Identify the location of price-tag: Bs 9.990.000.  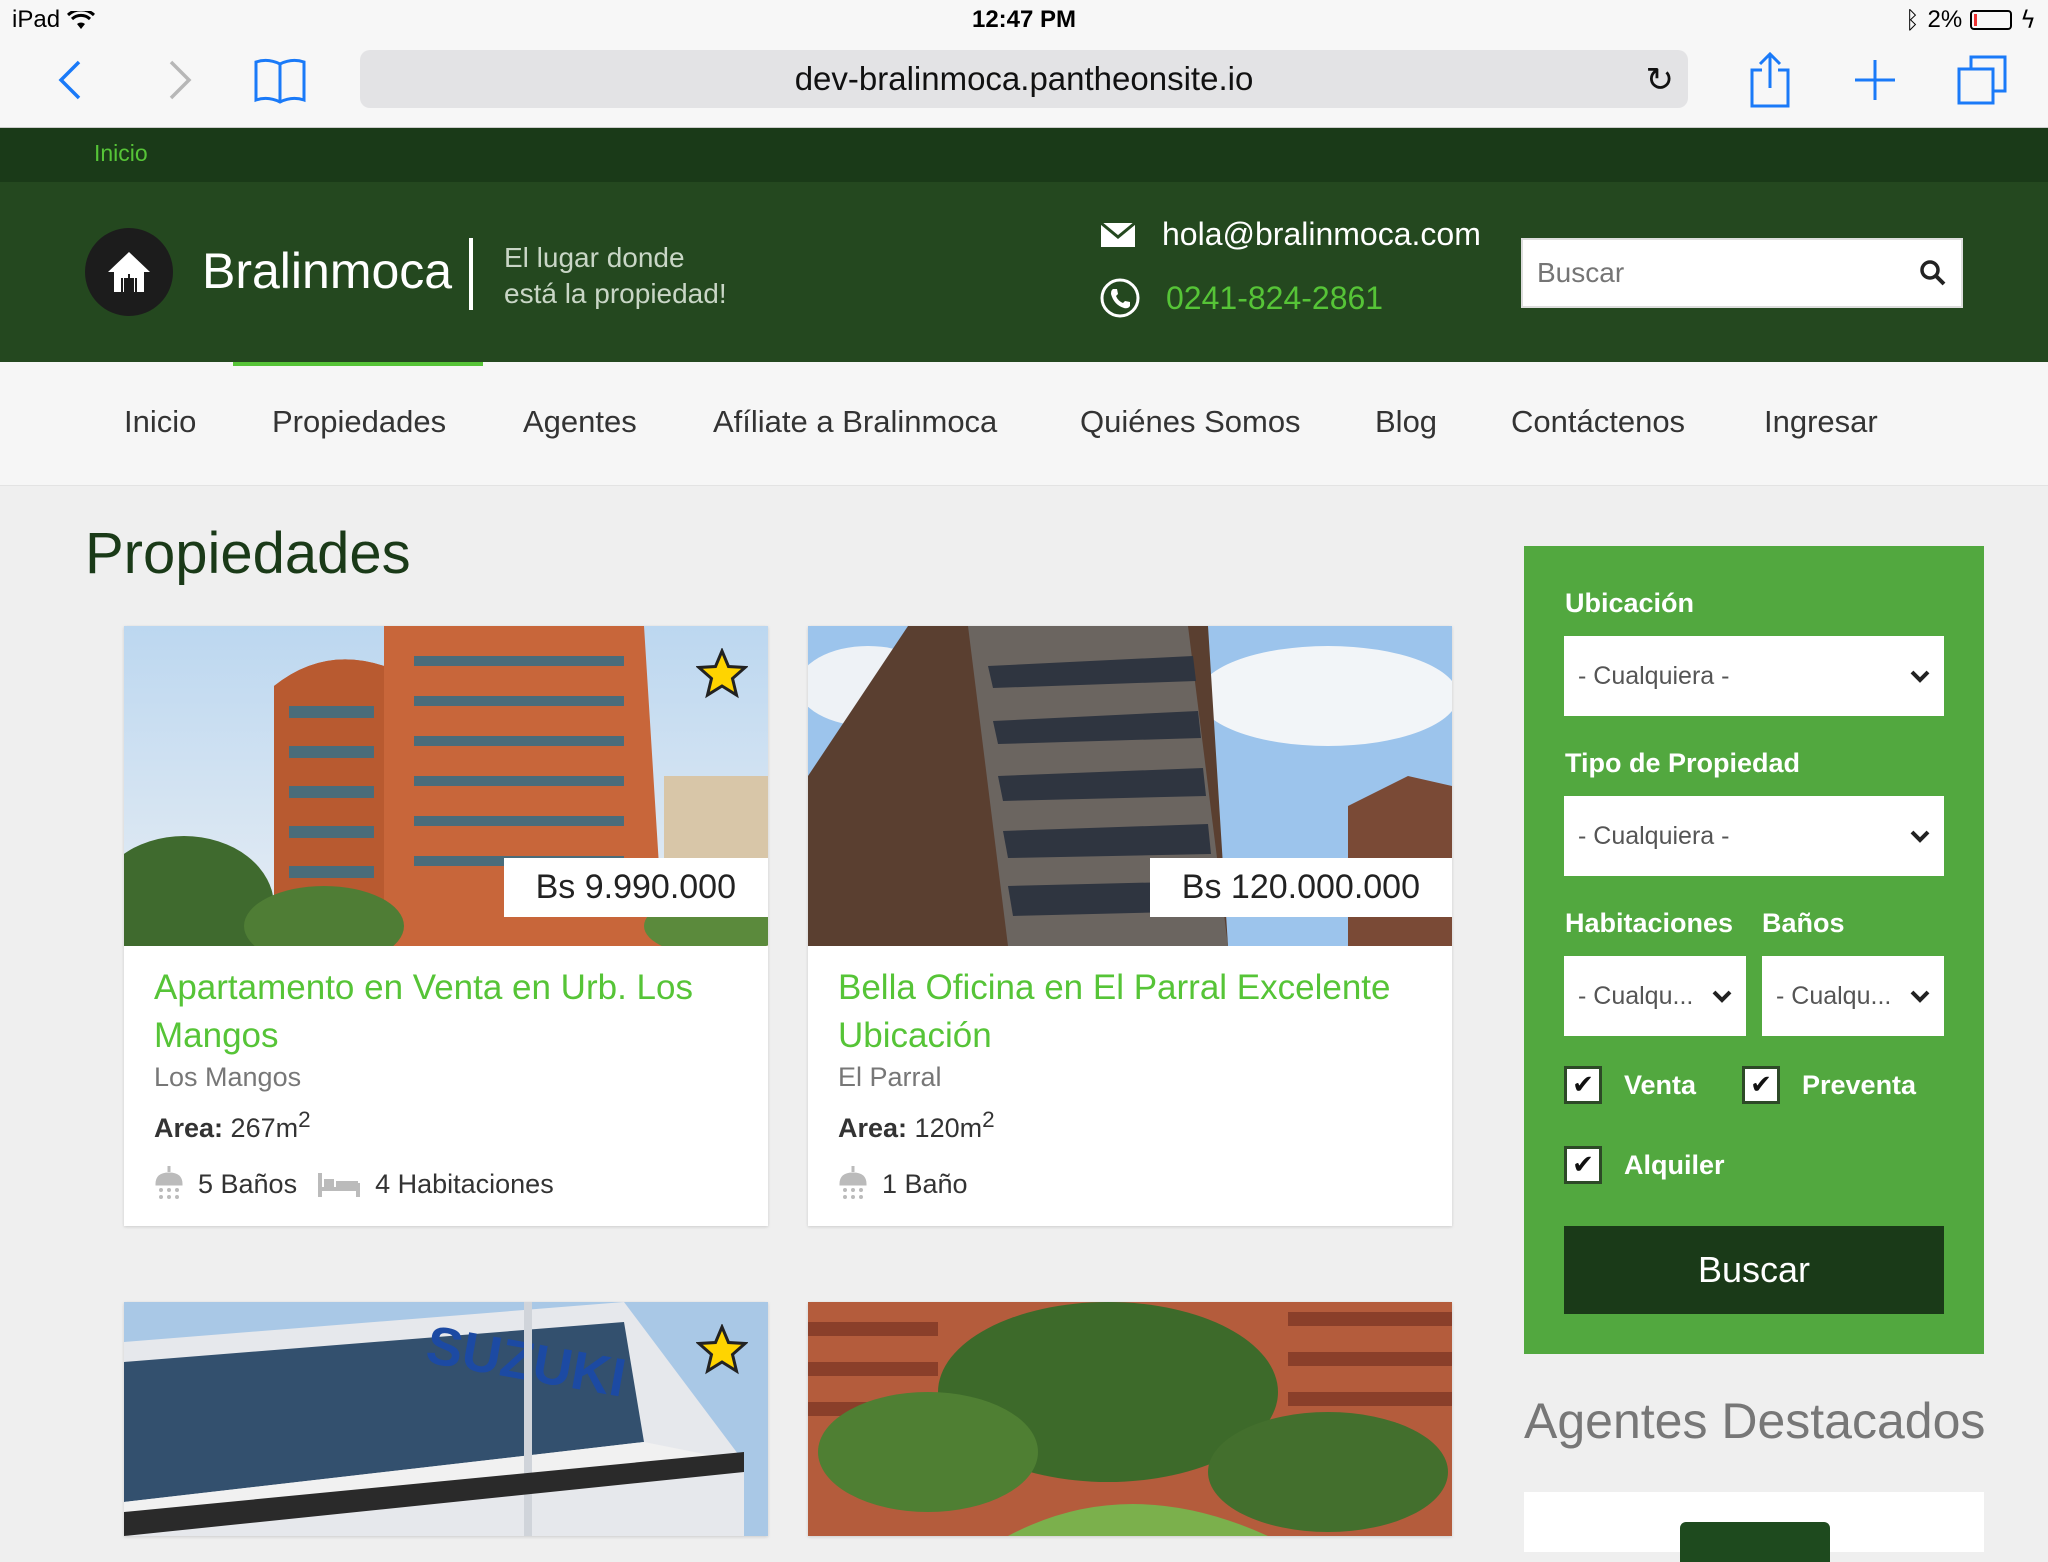
(635, 887).